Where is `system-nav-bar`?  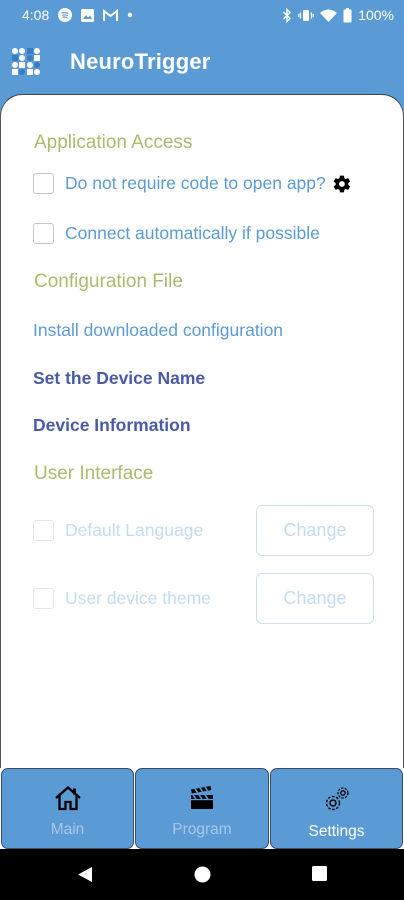 system-nav-bar is located at coordinates (202, 874).